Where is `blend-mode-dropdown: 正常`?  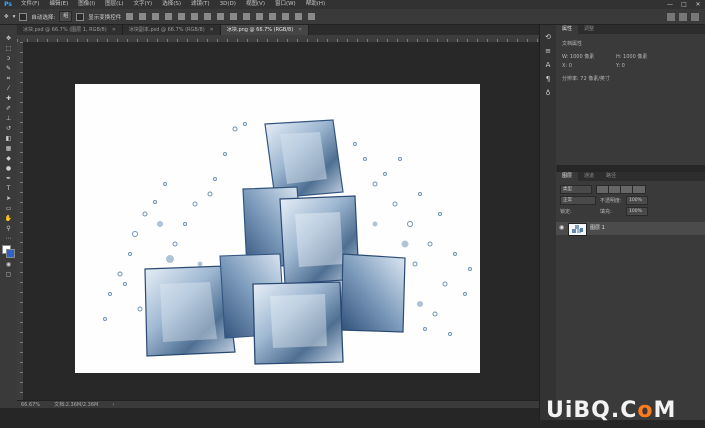 blend-mode-dropdown: 正常 is located at coordinates (578, 200).